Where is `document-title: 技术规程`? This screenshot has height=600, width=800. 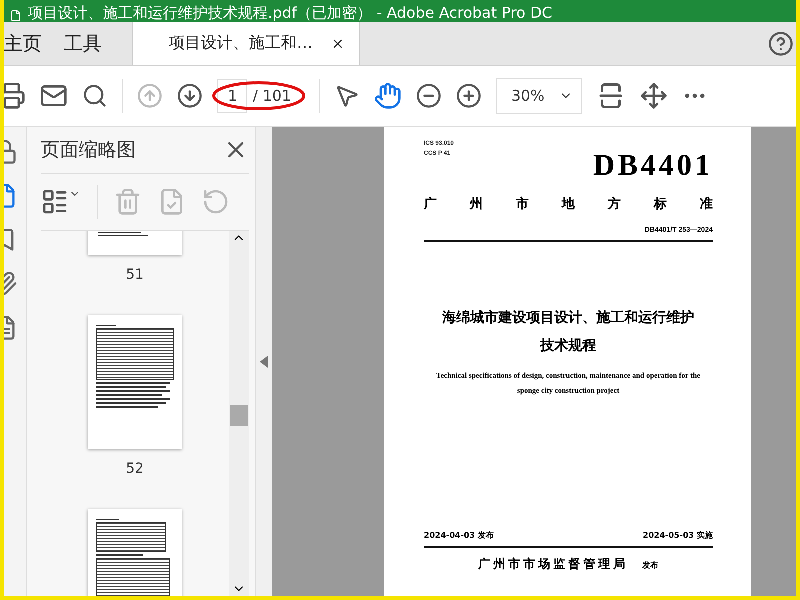
document-title: 技术规程 is located at coordinates (568, 346).